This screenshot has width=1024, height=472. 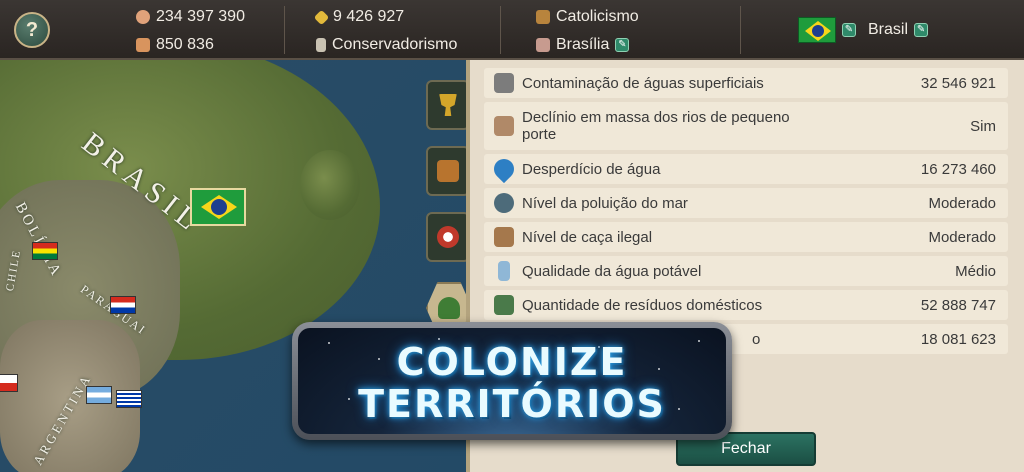 I want to click on stat-row: Nível da poluição do mar Moderado, so click(x=746, y=203).